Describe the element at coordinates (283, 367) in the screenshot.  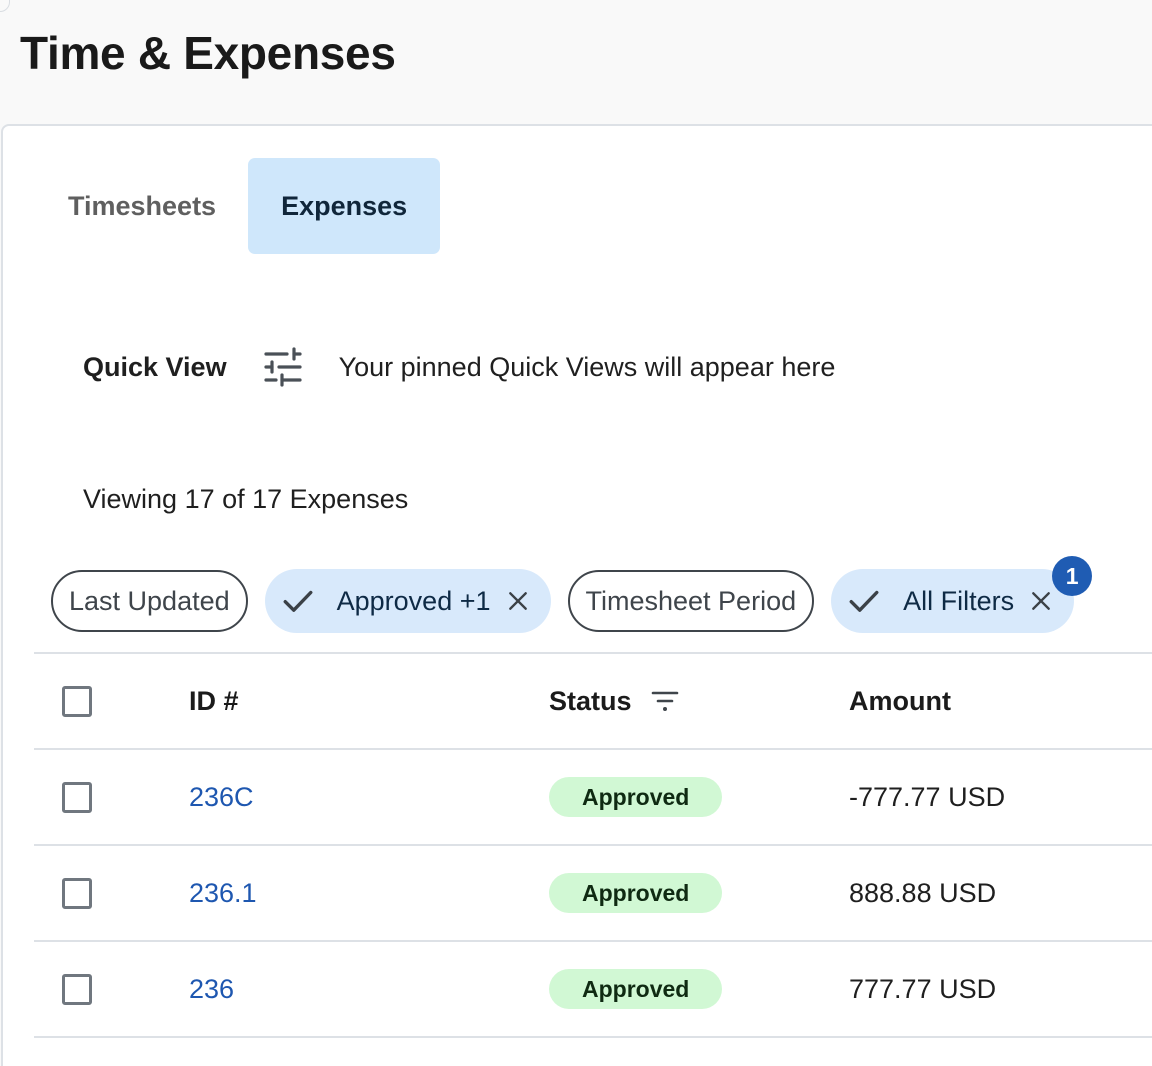
I see `tune-sliders-icon` at that location.